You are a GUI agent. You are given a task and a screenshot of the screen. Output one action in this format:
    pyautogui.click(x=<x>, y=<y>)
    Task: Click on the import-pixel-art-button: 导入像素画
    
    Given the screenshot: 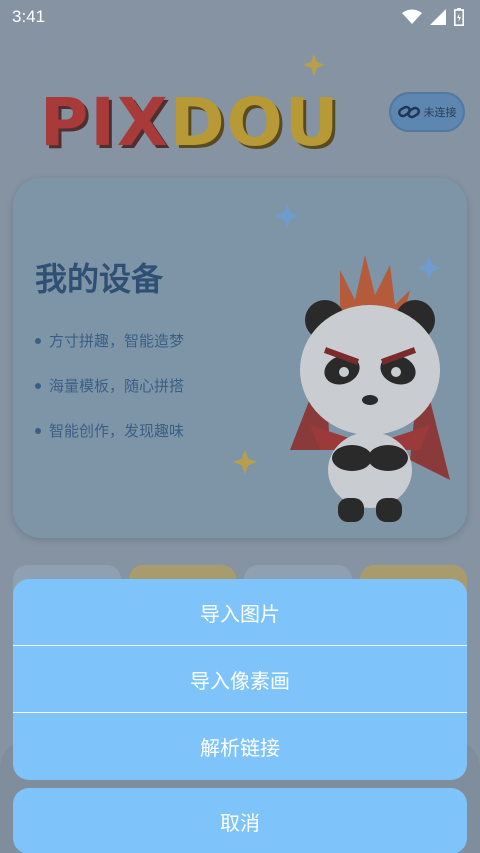 What is the action you would take?
    pyautogui.click(x=240, y=679)
    